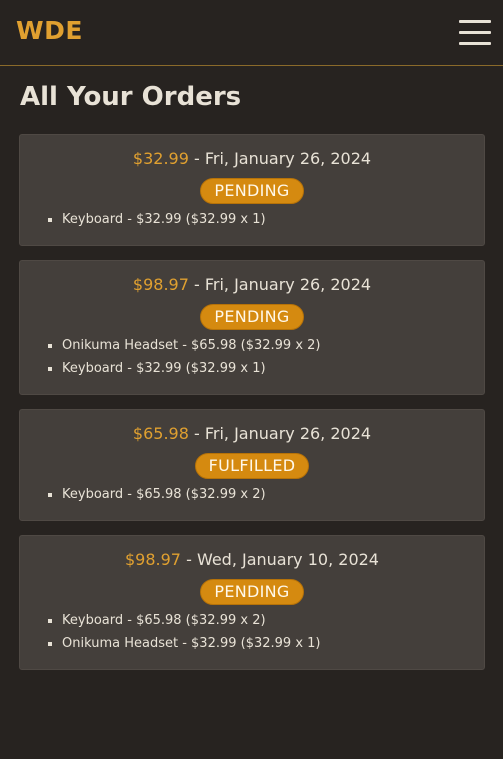 The width and height of the screenshot is (503, 759). I want to click on hamburger-menu-icon, so click(475, 33).